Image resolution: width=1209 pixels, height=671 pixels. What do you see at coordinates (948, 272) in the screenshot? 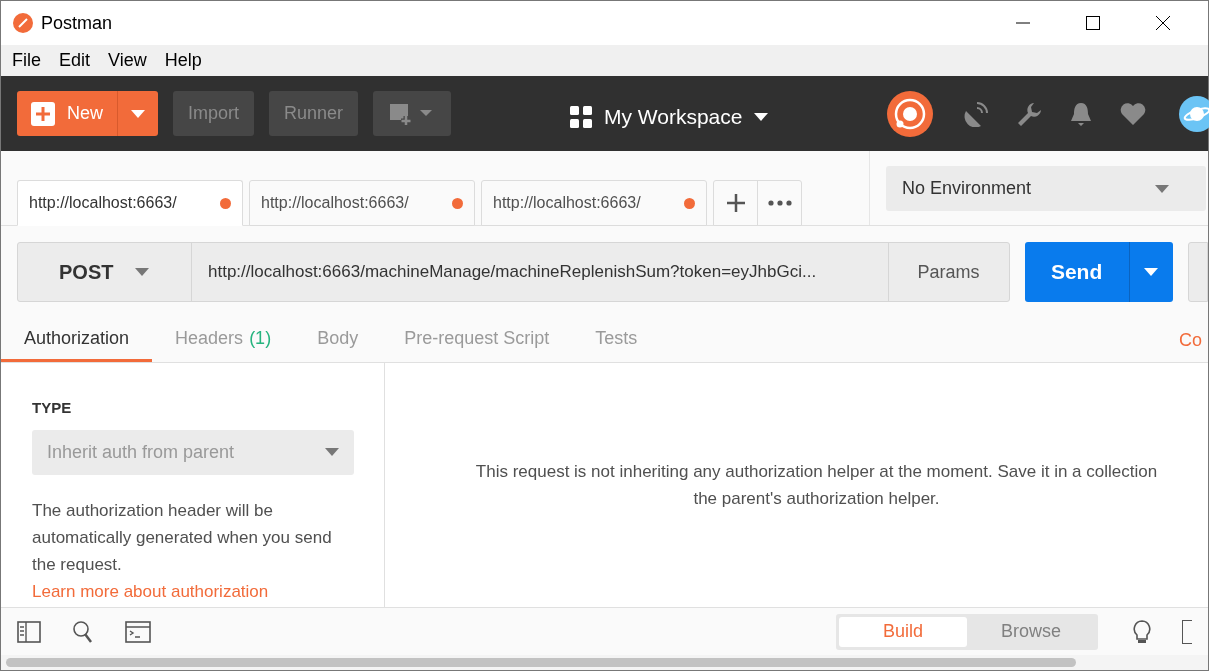
I see `params-button: Params` at bounding box center [948, 272].